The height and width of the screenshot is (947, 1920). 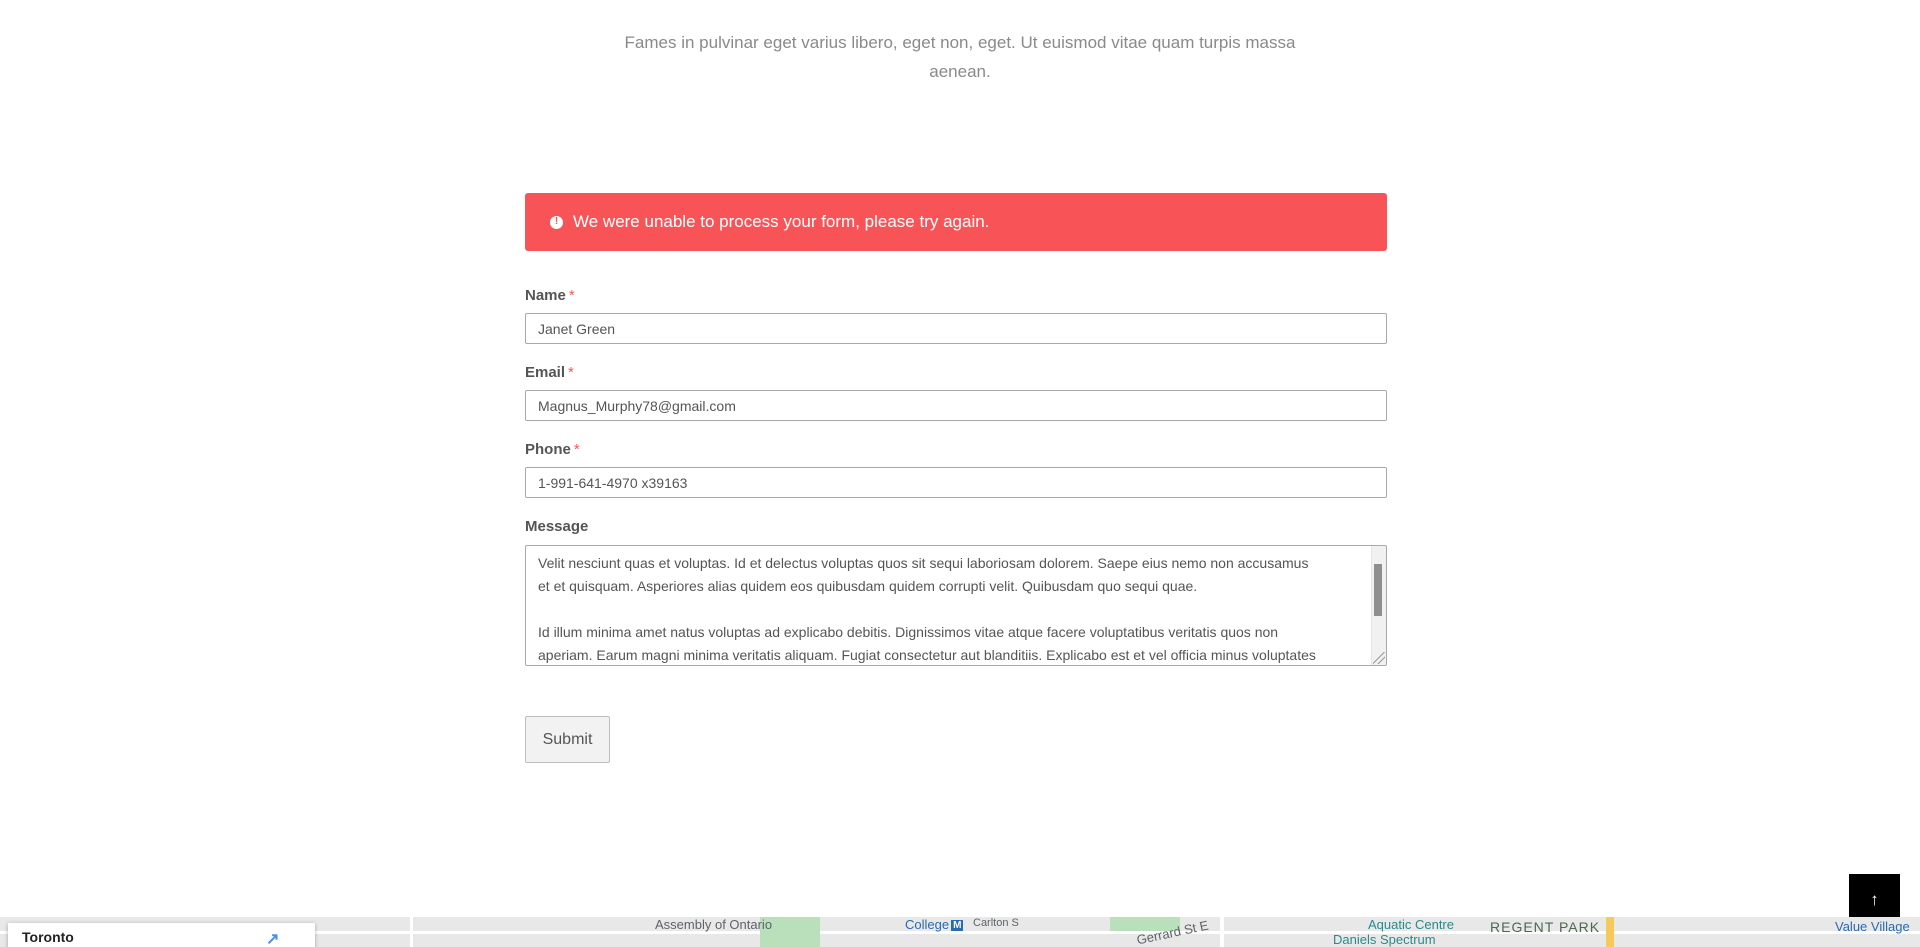 I want to click on name-field-group: Name *, so click(x=956, y=315).